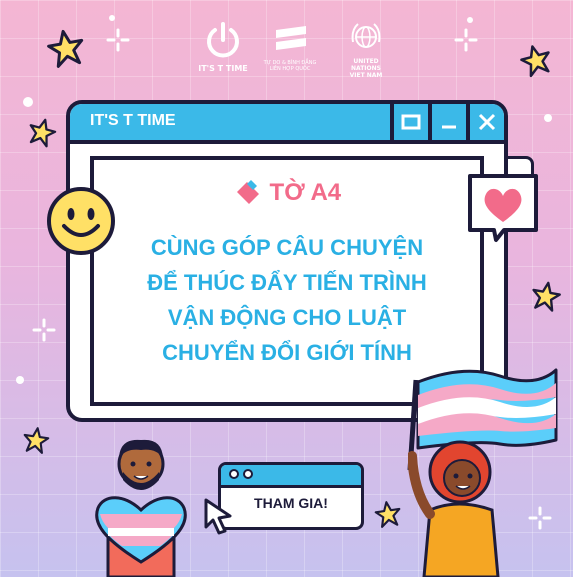  Describe the element at coordinates (447, 122) in the screenshot. I see `minimize-button` at that location.